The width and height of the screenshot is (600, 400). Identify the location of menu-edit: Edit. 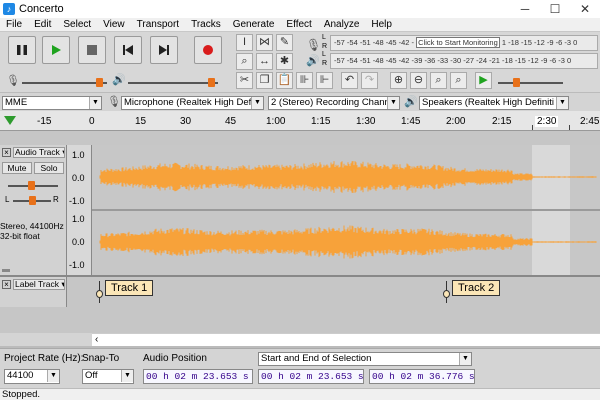
(42, 24).